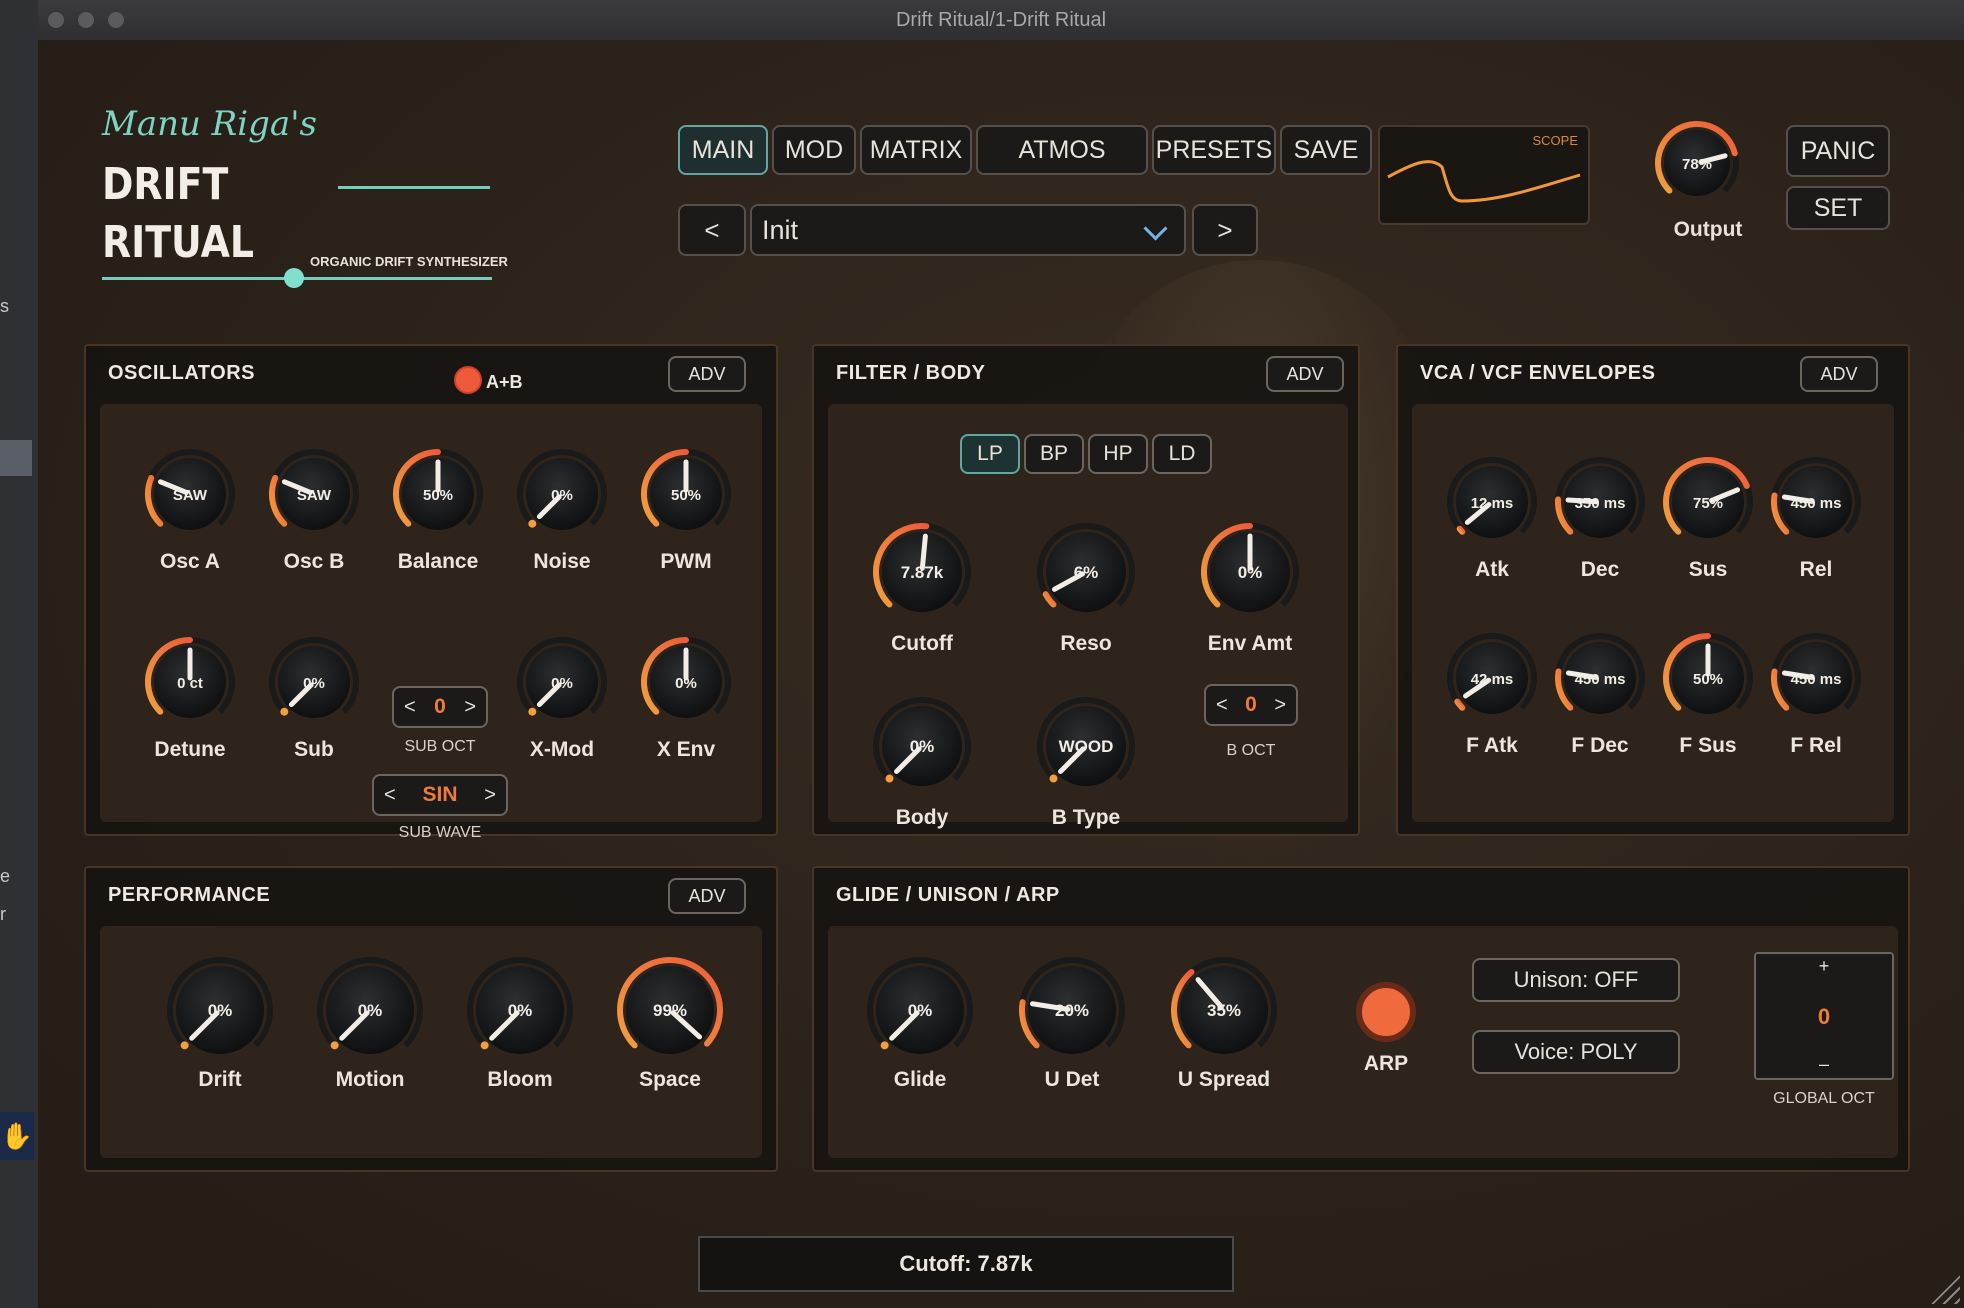  I want to click on f-atk-knob: 42 ms F Atk, so click(1492, 693).